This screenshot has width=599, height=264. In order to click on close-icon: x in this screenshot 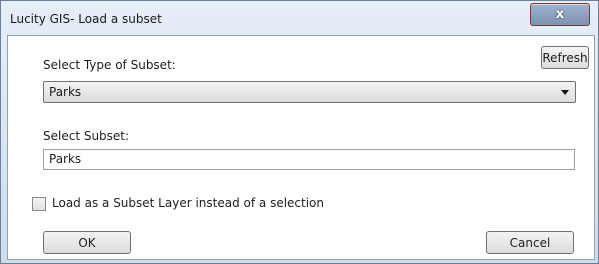, I will do `click(560, 14)`.